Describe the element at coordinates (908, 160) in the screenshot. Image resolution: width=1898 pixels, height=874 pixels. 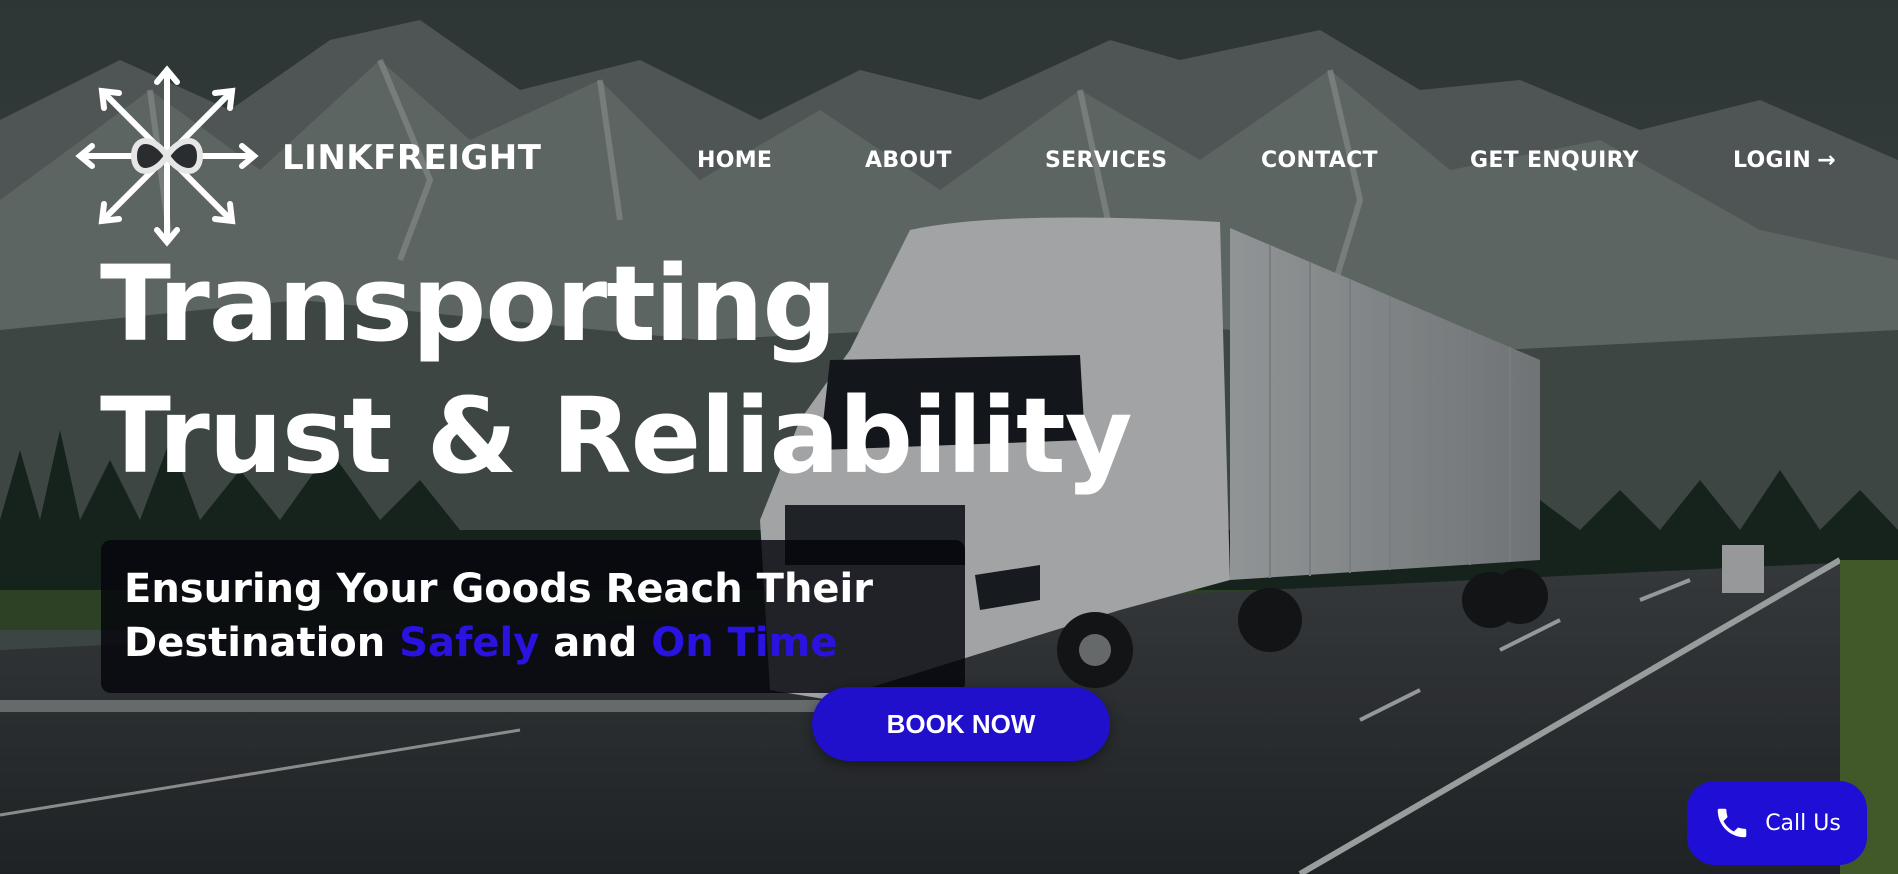
I see `nav-about: ABOUT` at that location.